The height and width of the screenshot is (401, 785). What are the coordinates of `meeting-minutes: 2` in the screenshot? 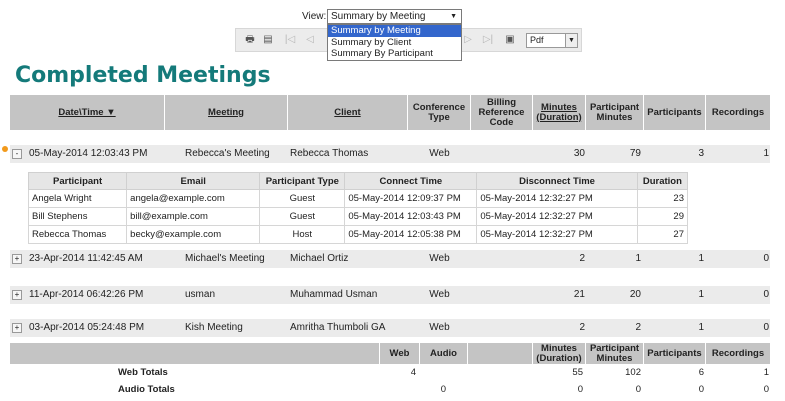 It's located at (582, 258).